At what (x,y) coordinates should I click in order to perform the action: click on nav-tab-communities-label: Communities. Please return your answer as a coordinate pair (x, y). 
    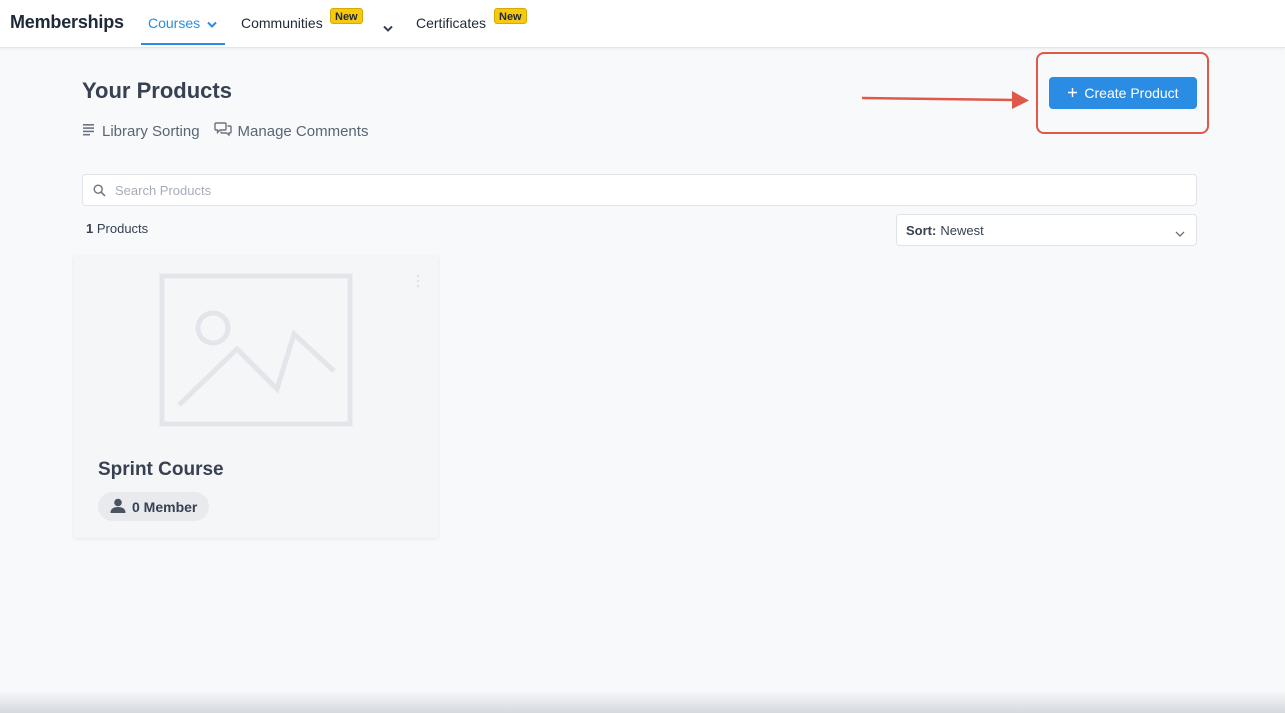
    Looking at the image, I should click on (282, 23).